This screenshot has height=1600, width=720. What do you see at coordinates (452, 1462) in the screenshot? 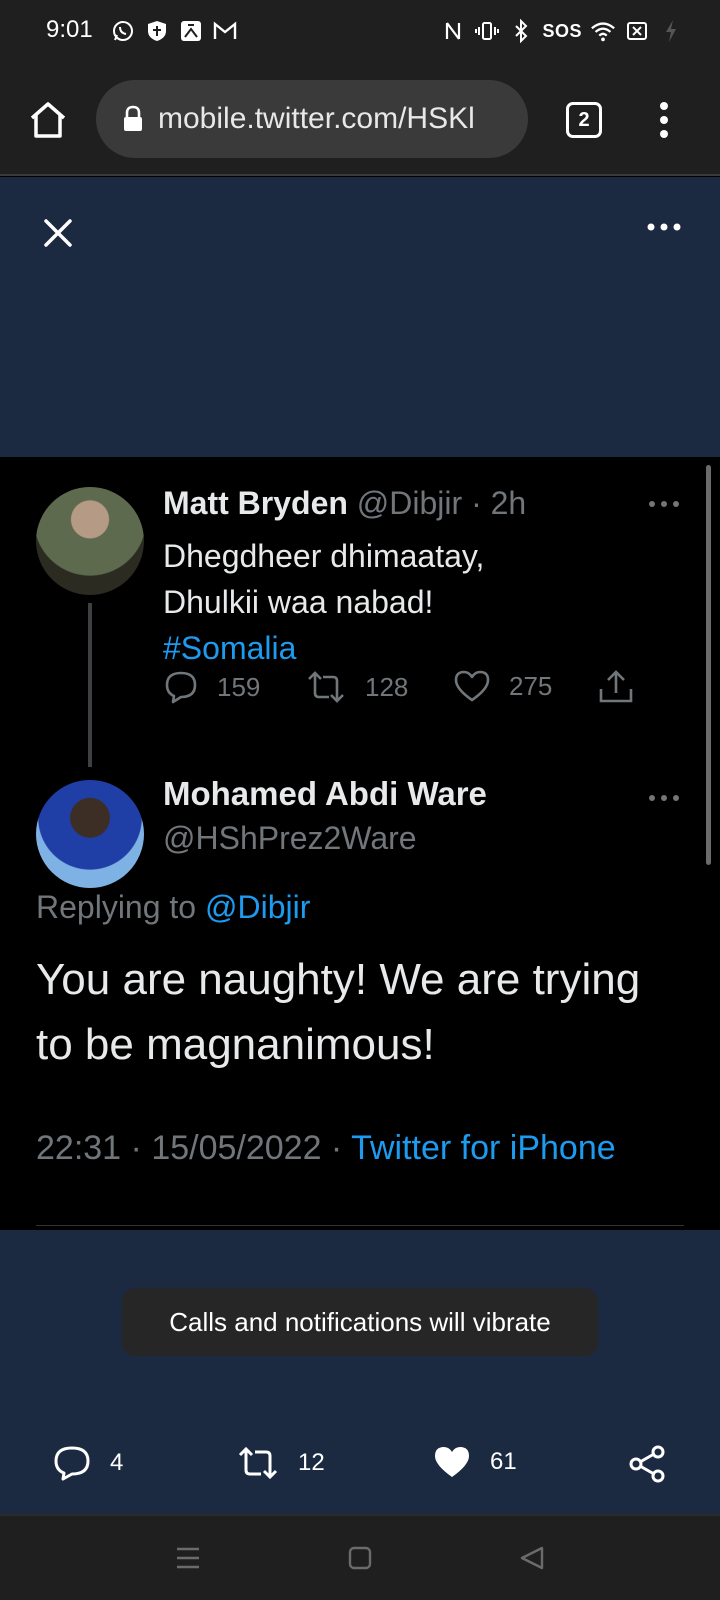
I see `heart-filled-icon` at bounding box center [452, 1462].